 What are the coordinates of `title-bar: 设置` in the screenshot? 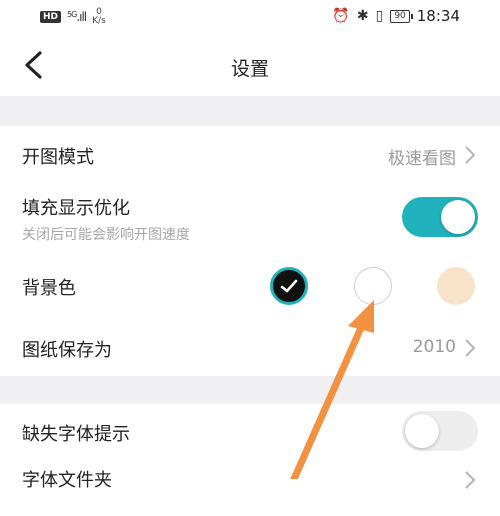 It's located at (250, 65).